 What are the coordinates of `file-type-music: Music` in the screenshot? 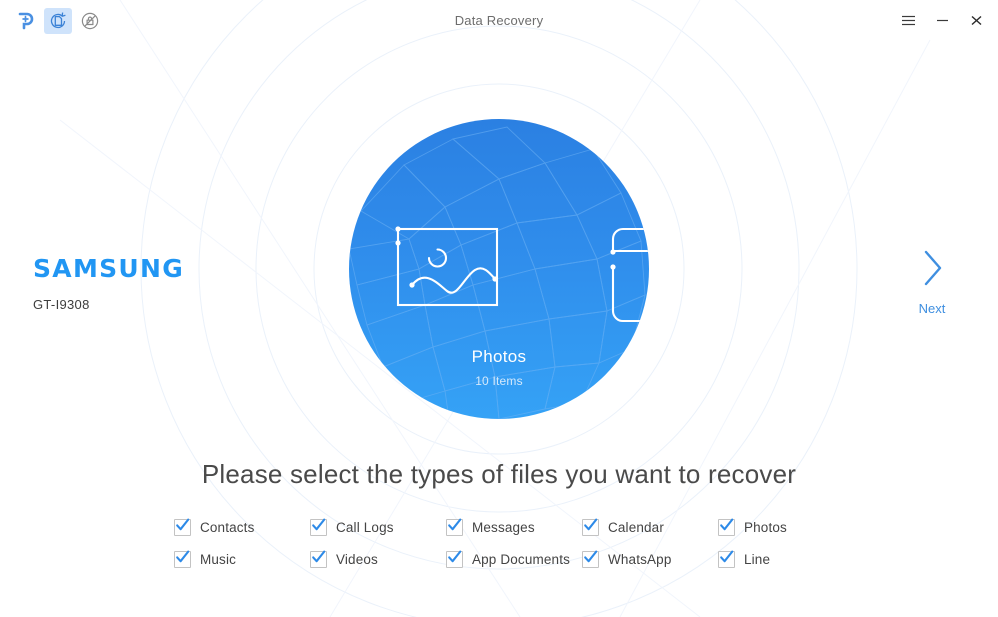 It's located at (242, 559).